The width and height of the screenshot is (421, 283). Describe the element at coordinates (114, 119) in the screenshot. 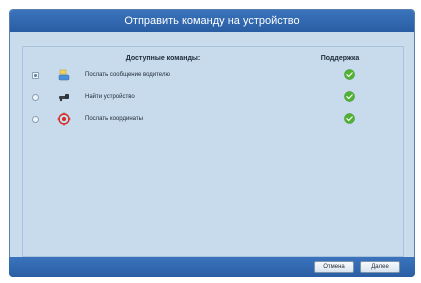

I see `command-label: Послать координаты` at that location.